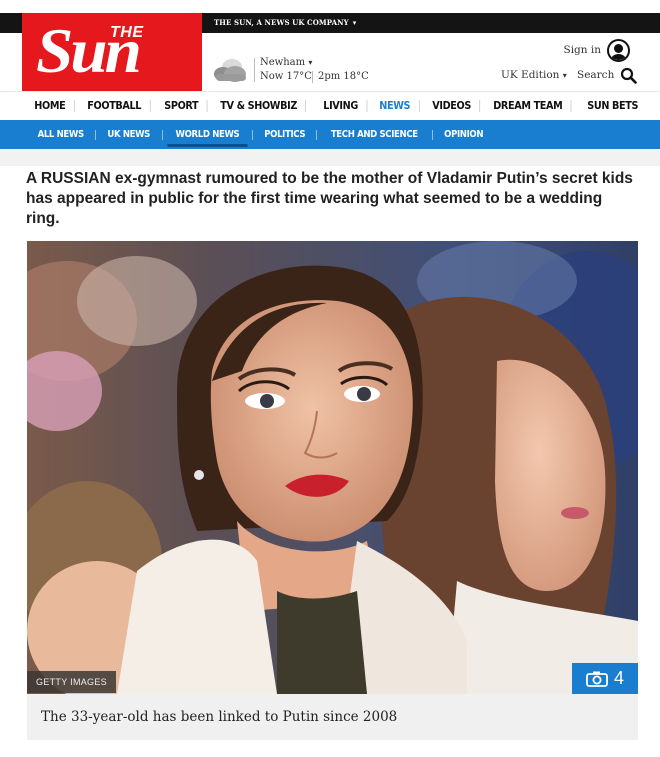  I want to click on nav-item-football: FOOTBALL, so click(115, 106).